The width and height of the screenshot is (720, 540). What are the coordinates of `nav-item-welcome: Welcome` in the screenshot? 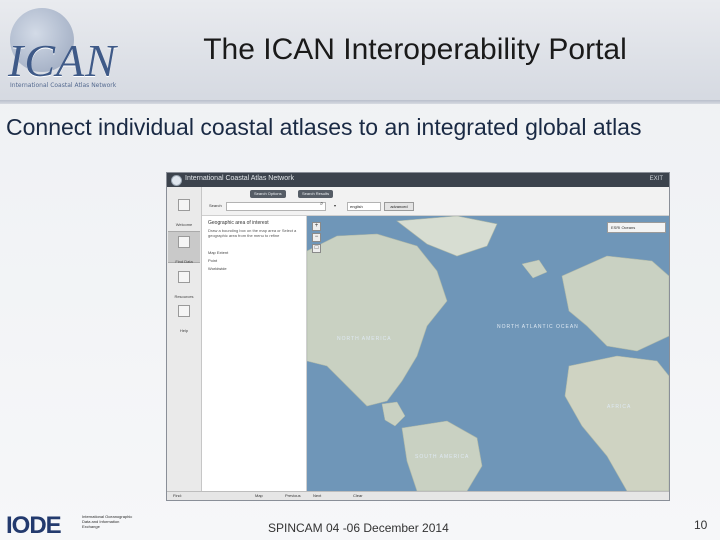 It's located at (184, 211).